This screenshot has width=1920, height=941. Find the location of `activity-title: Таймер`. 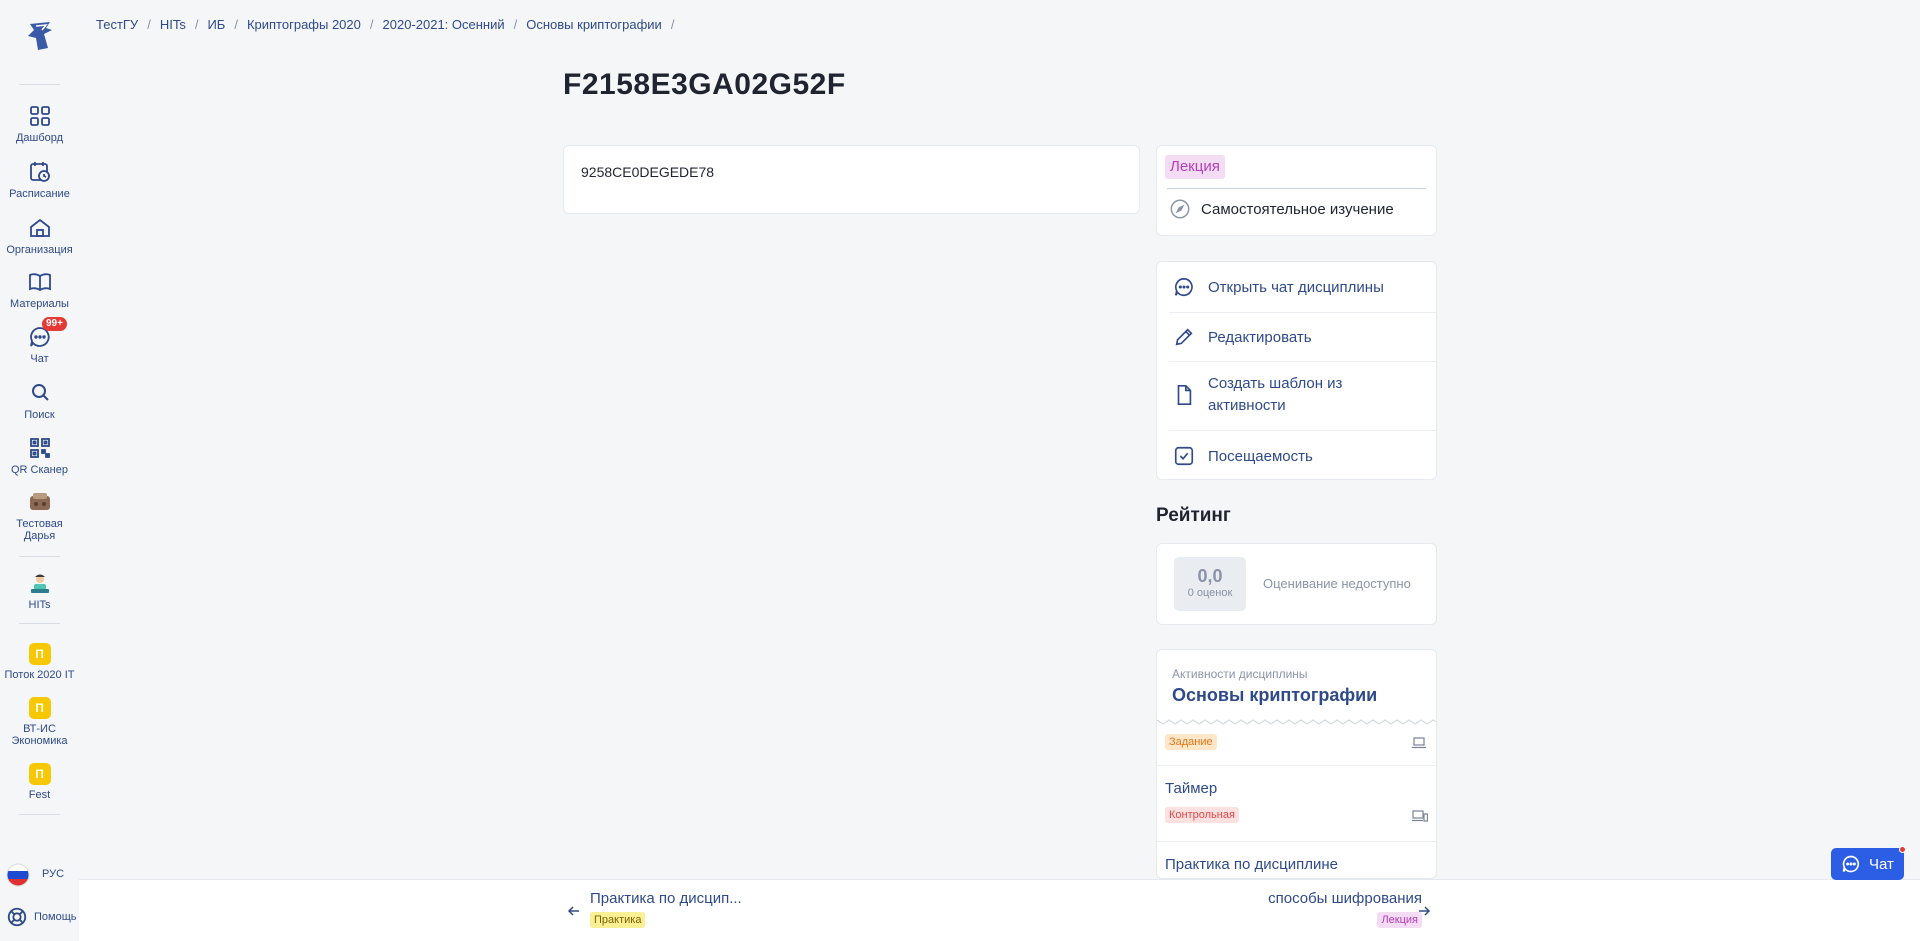

activity-title: Таймер is located at coordinates (1191, 788).